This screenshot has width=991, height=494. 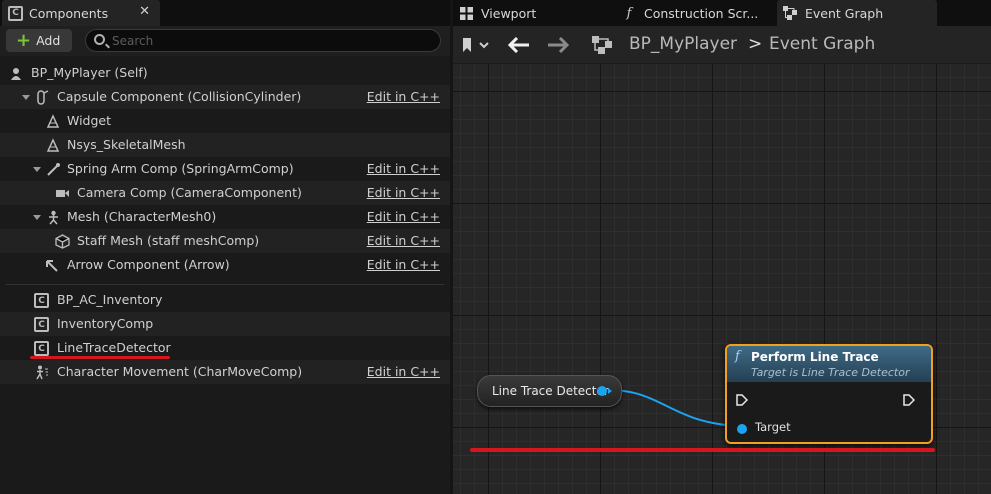 What do you see at coordinates (225, 284) in the screenshot?
I see `tree-separator` at bounding box center [225, 284].